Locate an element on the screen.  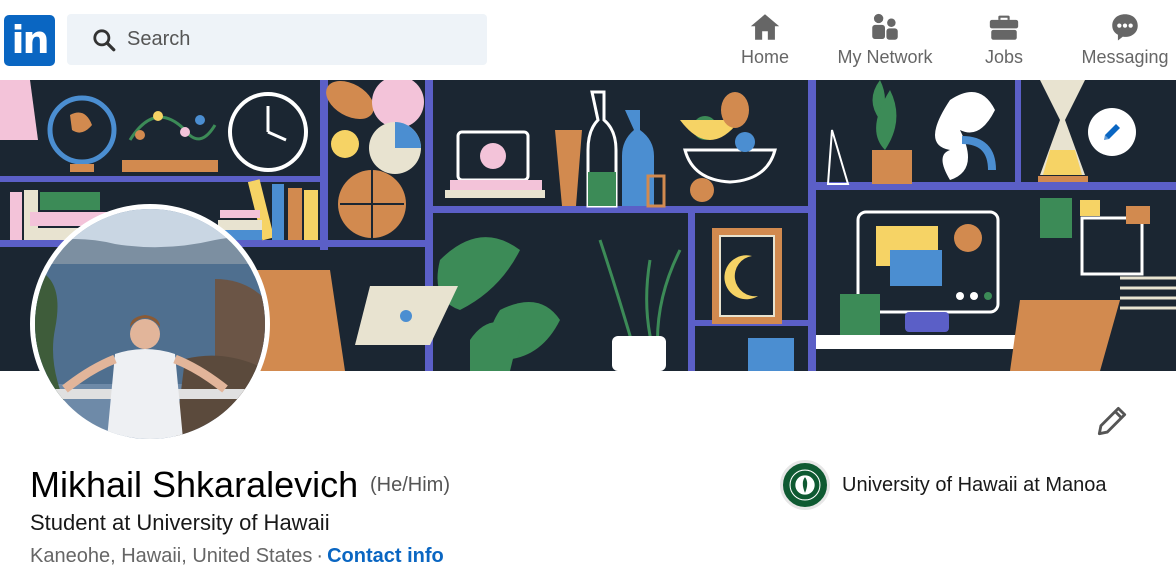
messaging-icon is located at coordinates (1125, 27).